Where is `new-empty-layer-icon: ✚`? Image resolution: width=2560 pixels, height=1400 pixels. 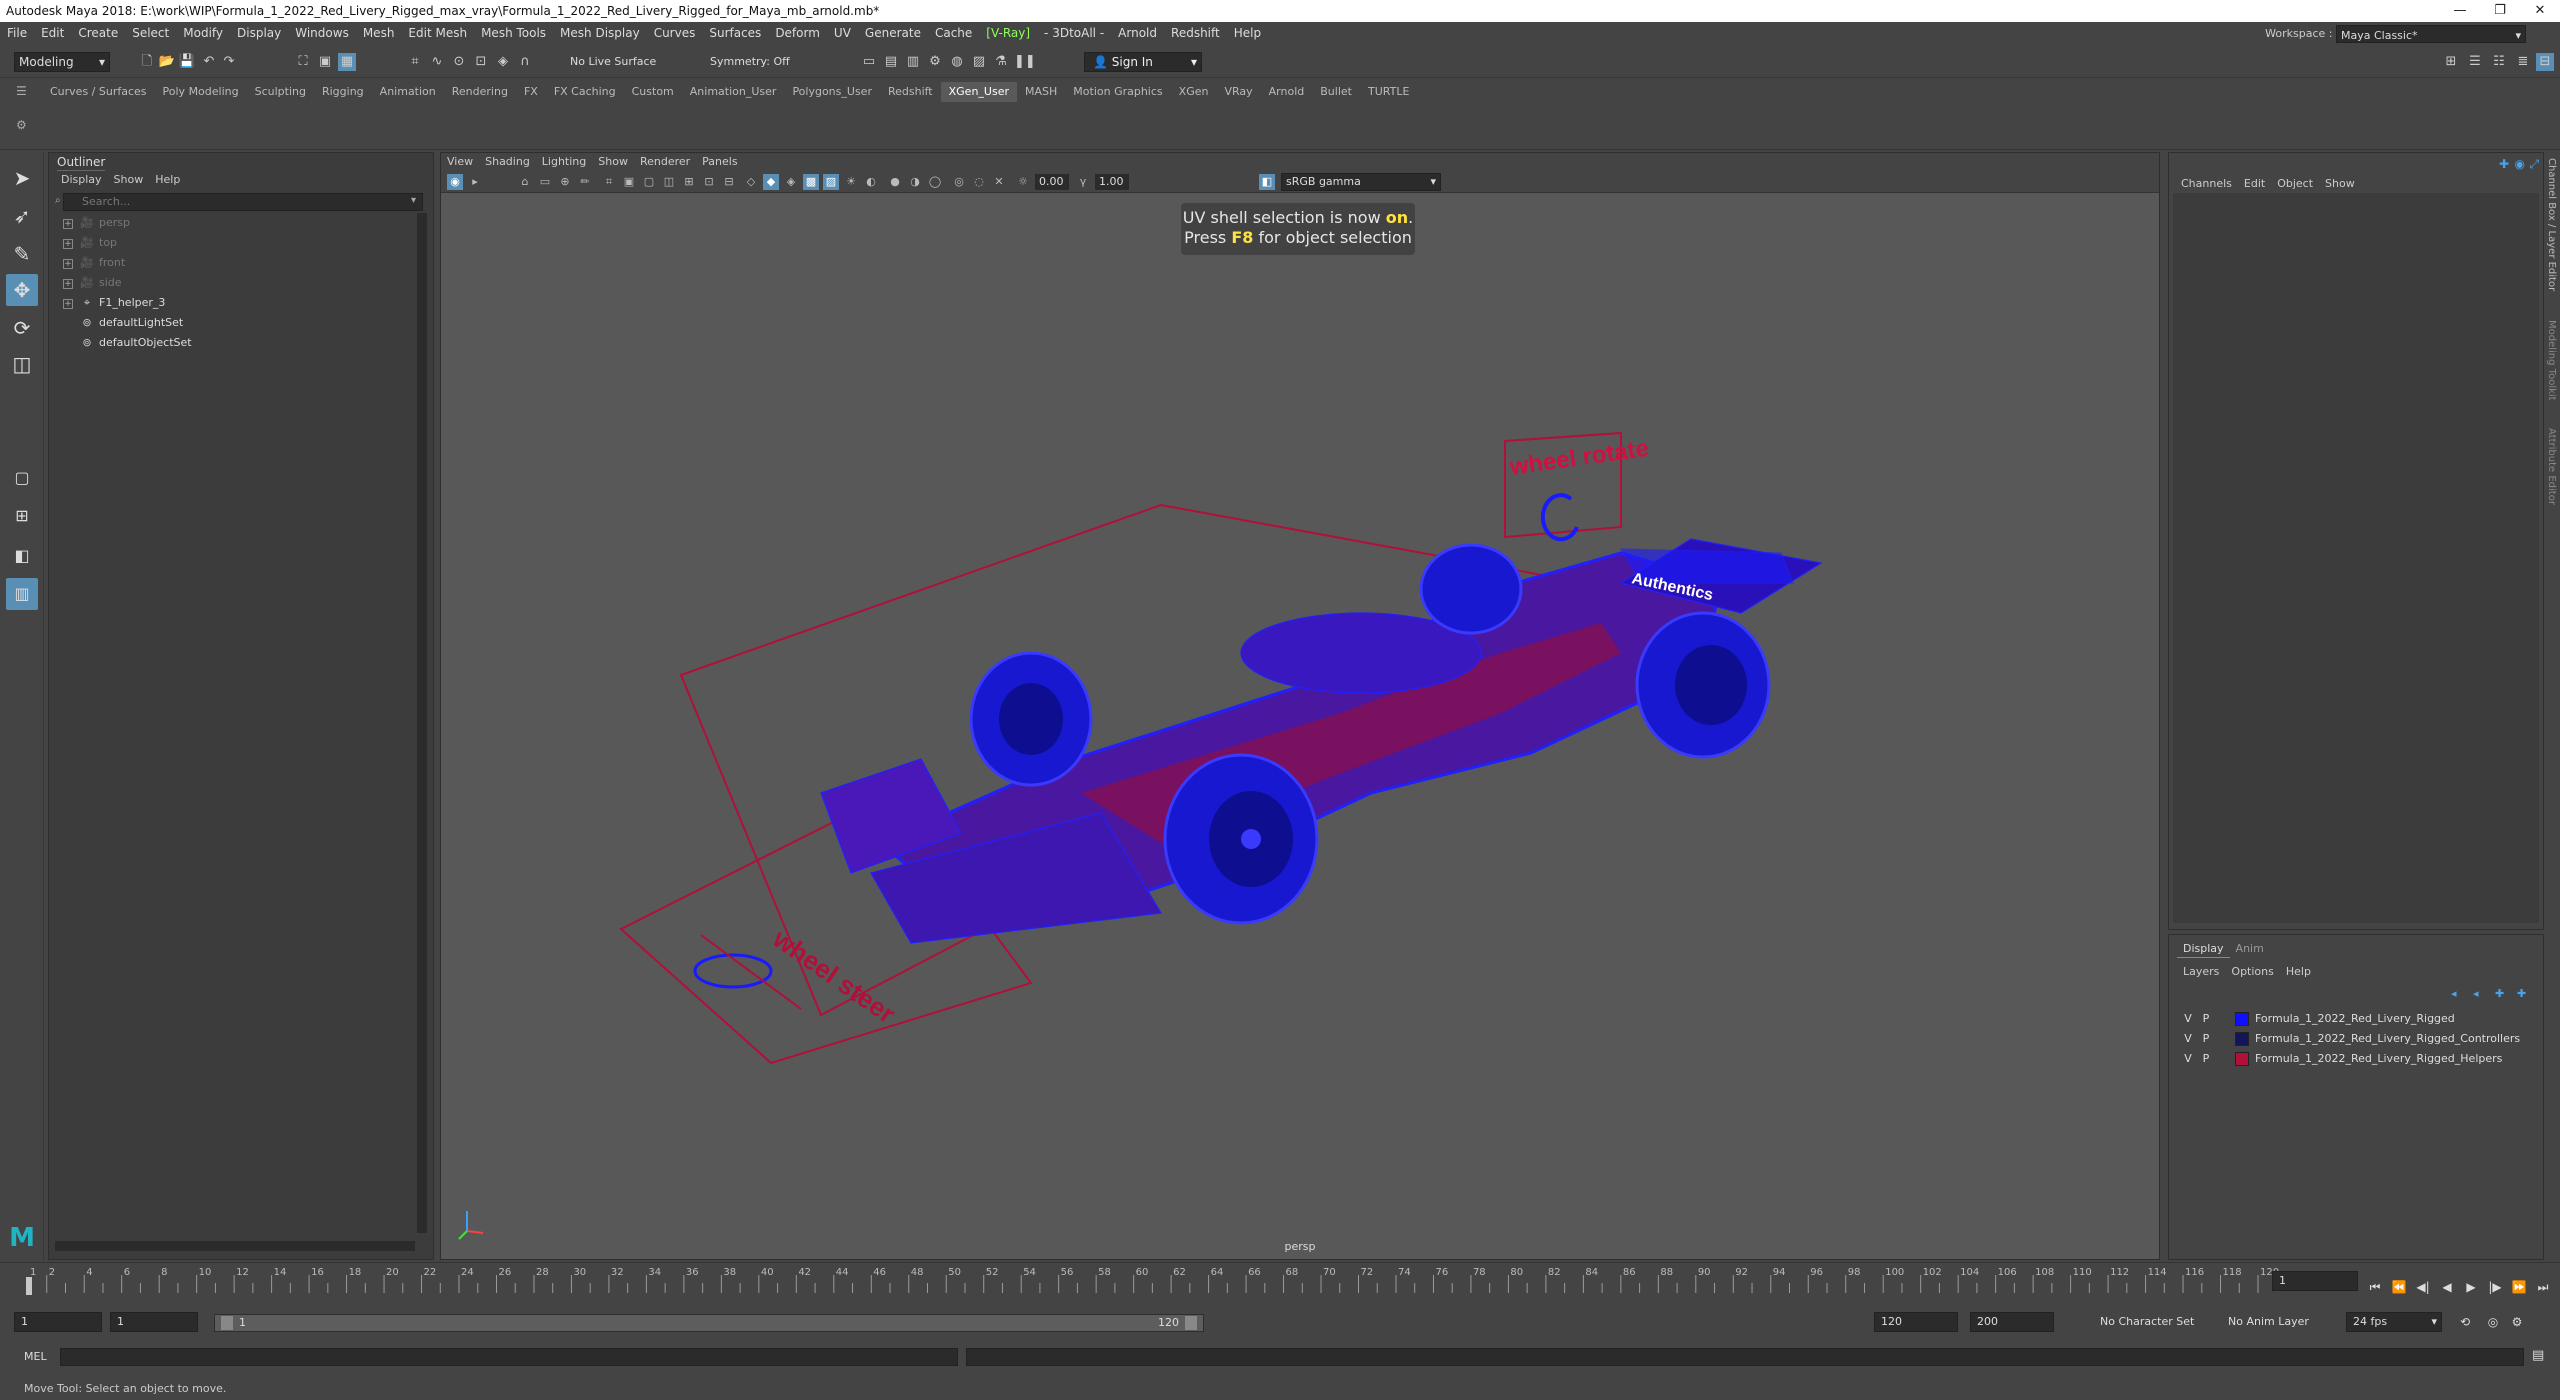 new-empty-layer-icon: ✚ is located at coordinates (2499, 993).